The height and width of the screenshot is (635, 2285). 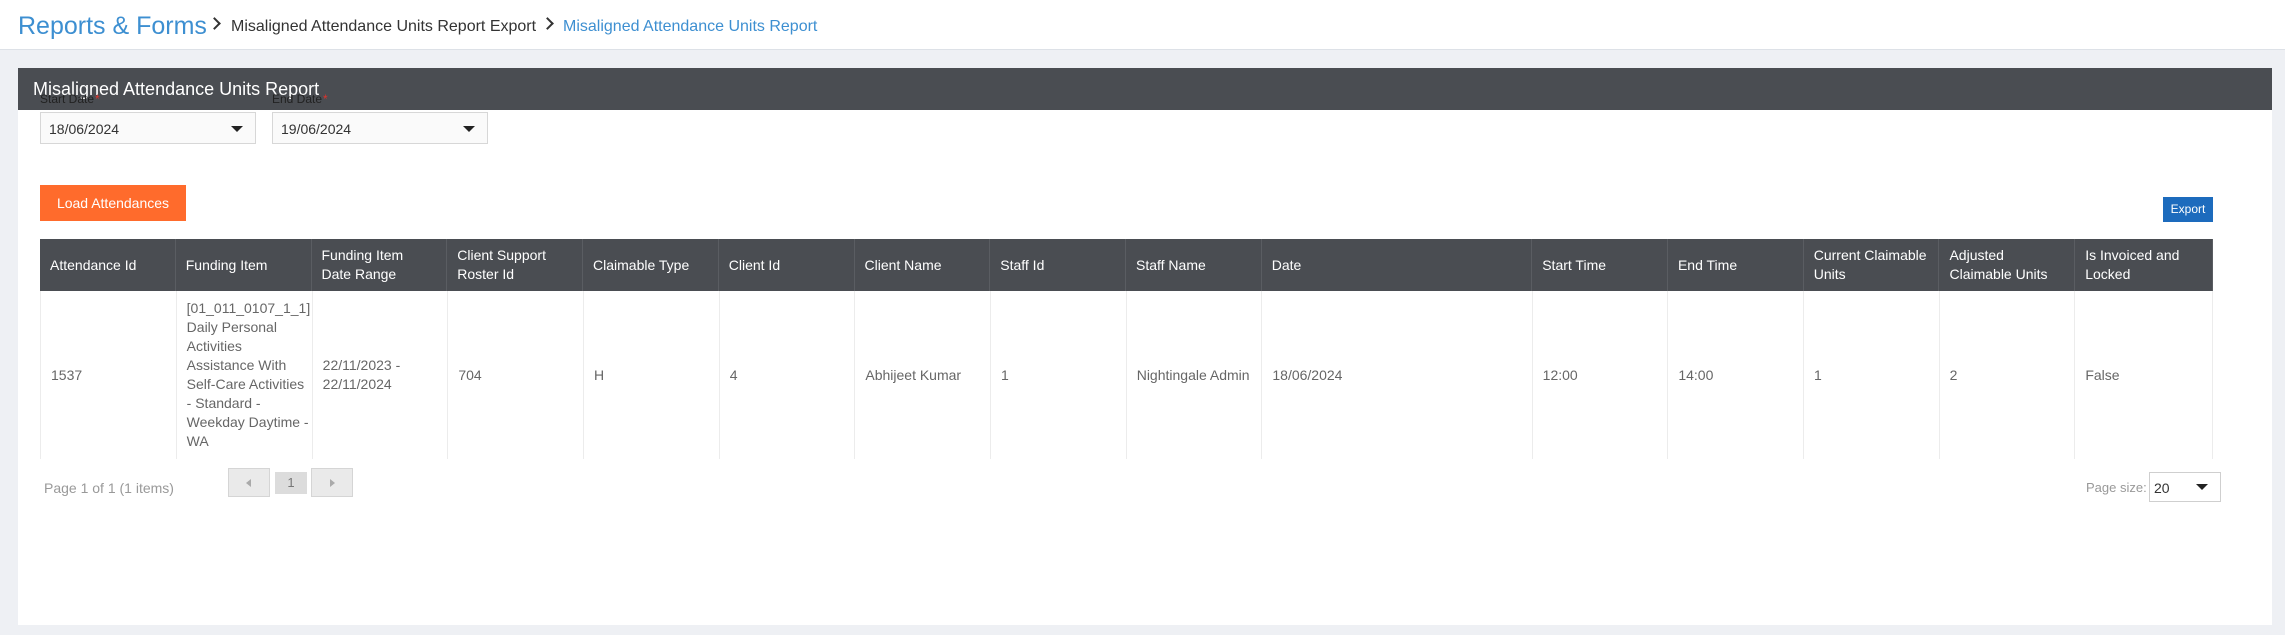 What do you see at coordinates (109, 488) in the screenshot?
I see `pager-info: Page 1 of 1 (1 items)` at bounding box center [109, 488].